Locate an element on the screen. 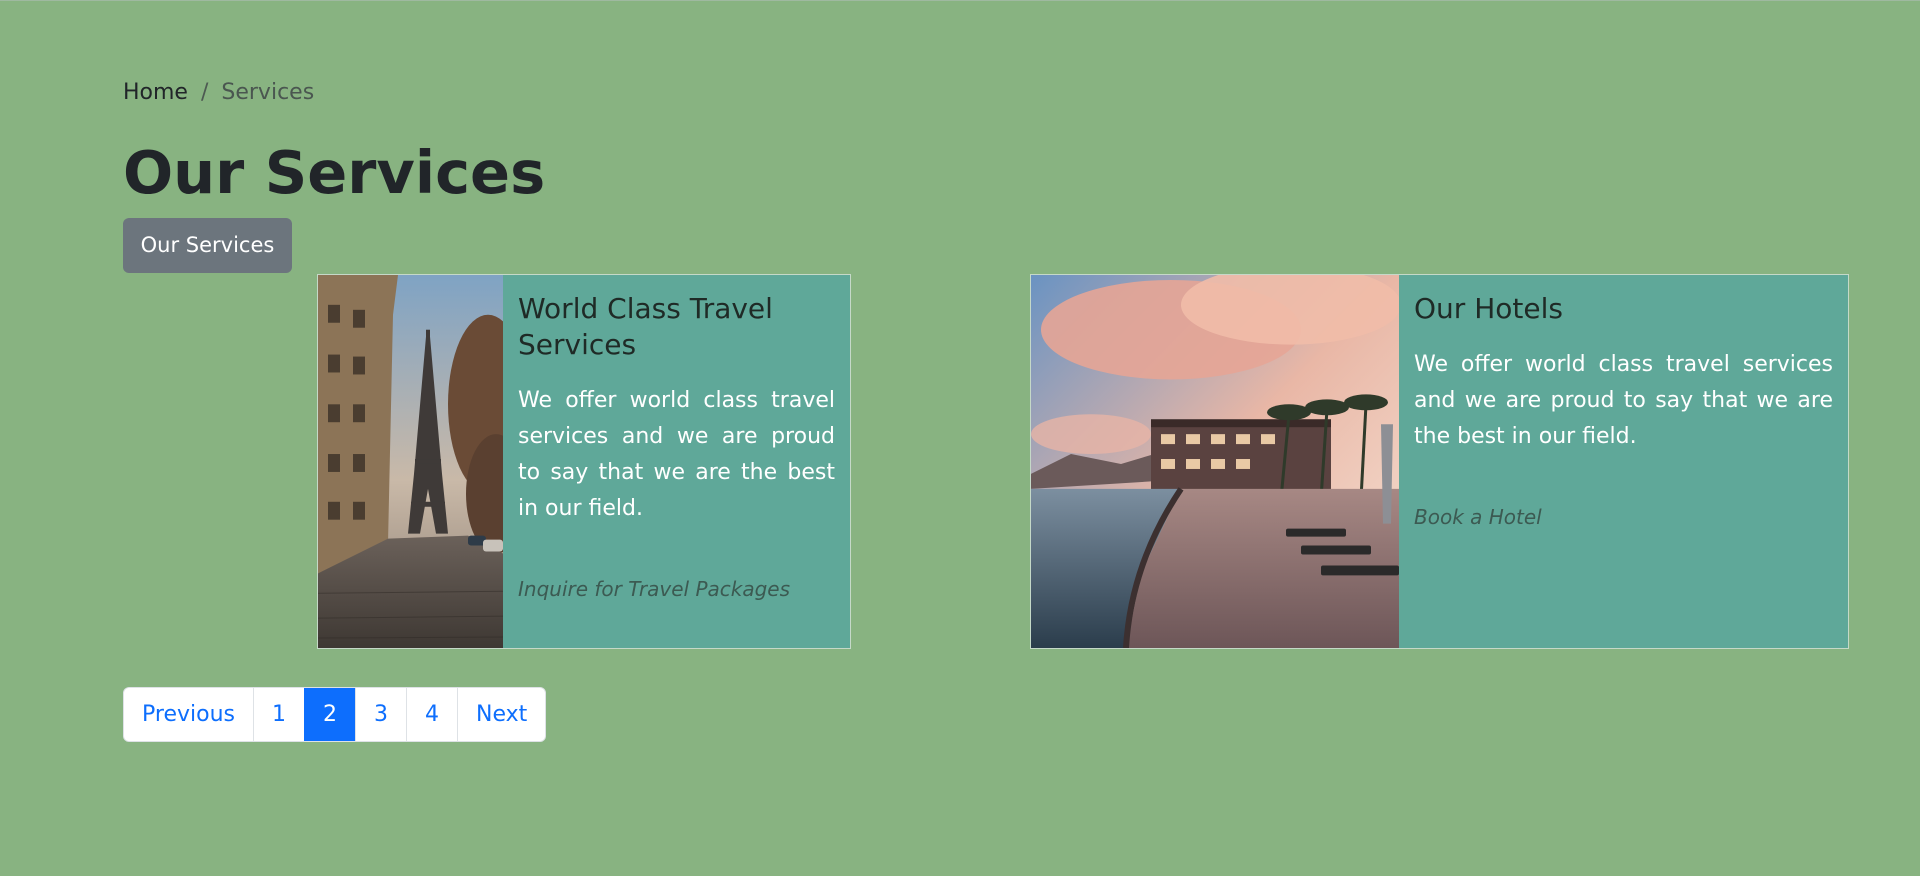 The height and width of the screenshot is (876, 1920). card-title: World Class Travel Services is located at coordinates (645, 326).